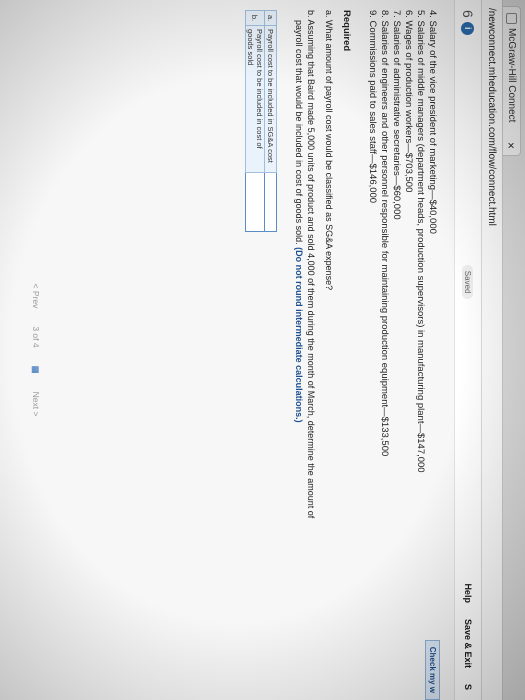 This screenshot has height=700, width=525. Describe the element at coordinates (270, 99) in the screenshot. I see `row-description: Payroll cost to be included in SG&A cost` at that location.